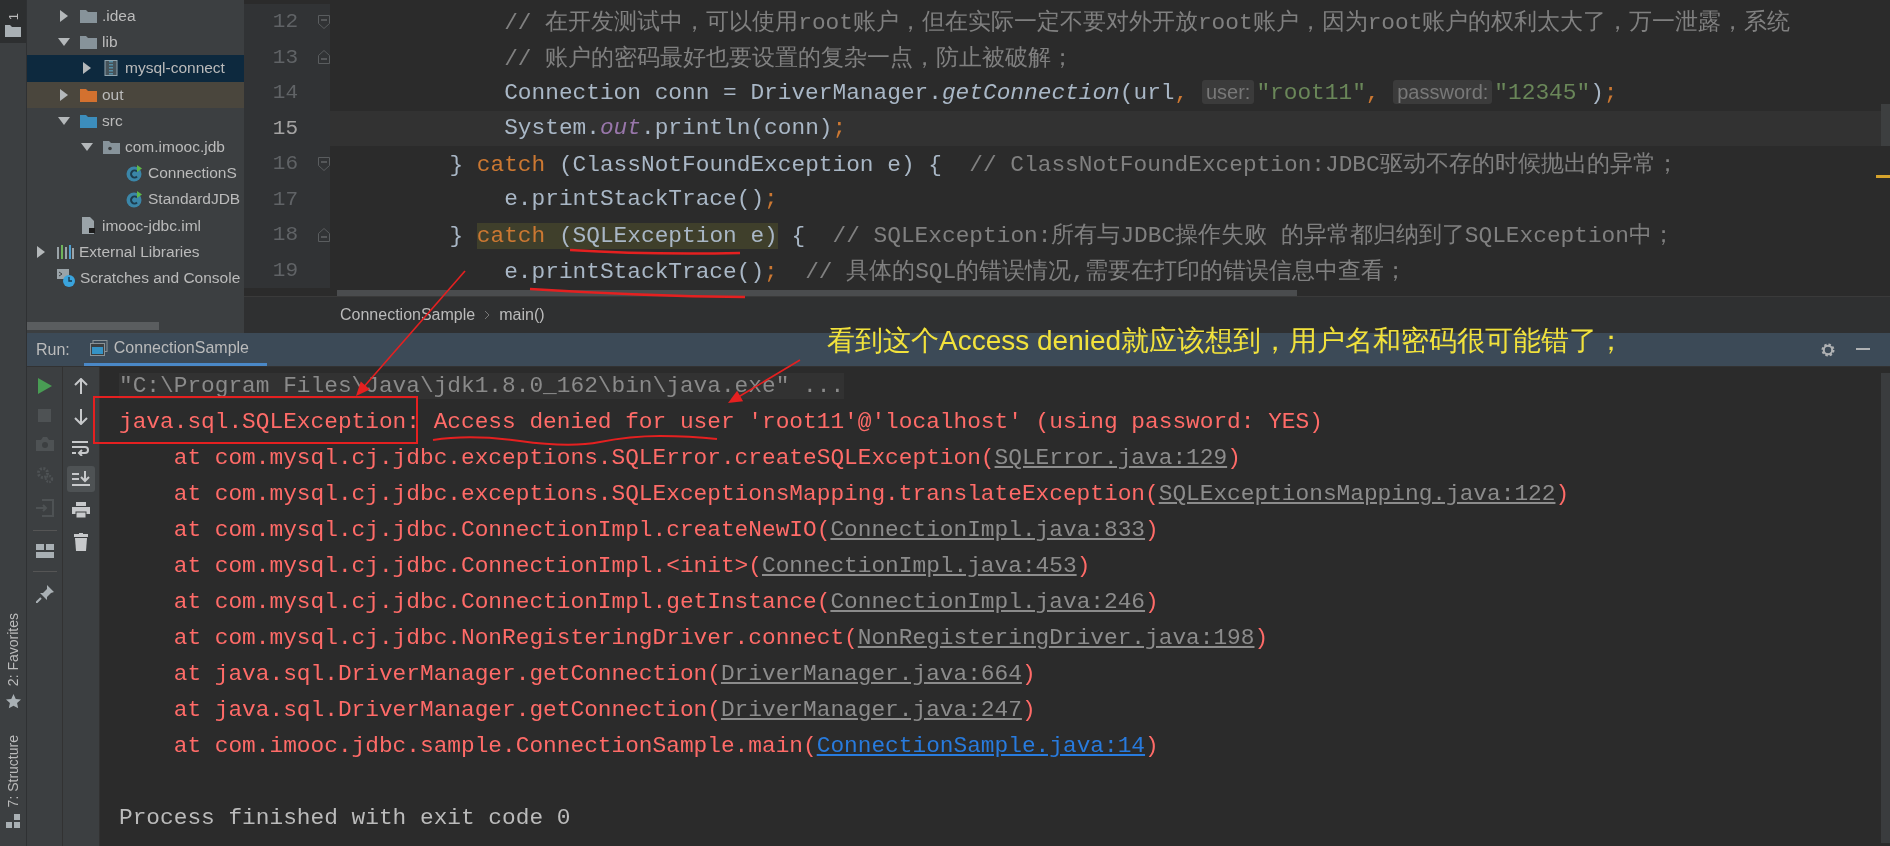  I want to click on package-icon, so click(111, 147).